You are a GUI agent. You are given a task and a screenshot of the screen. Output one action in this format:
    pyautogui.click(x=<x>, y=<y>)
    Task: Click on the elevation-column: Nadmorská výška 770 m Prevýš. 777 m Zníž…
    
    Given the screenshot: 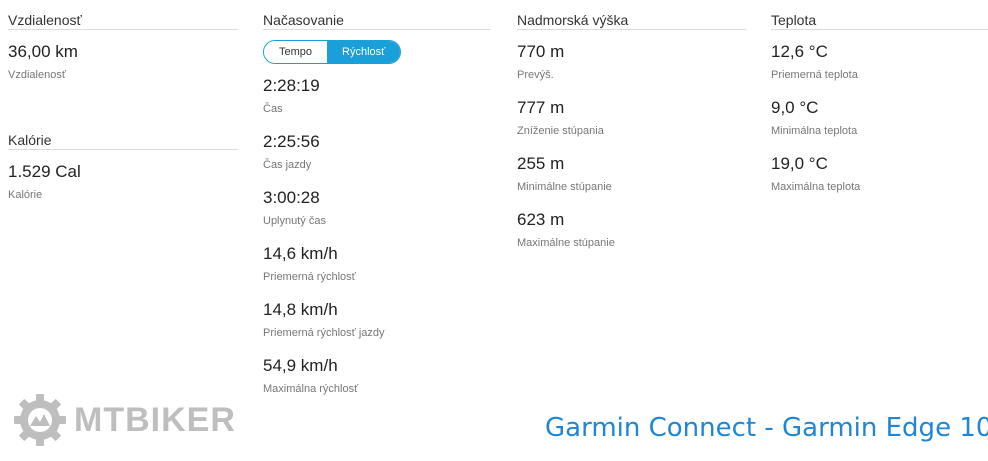 What is the action you would take?
    pyautogui.click(x=631, y=133)
    